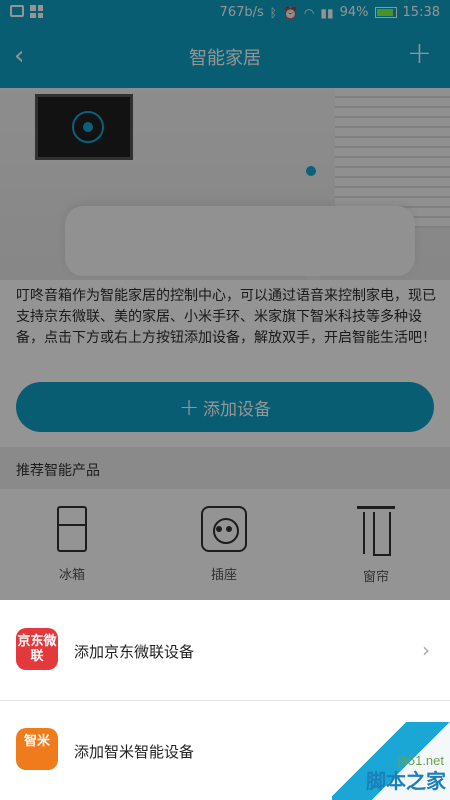  Describe the element at coordinates (225, 700) in the screenshot. I see `sheet-divider` at that location.